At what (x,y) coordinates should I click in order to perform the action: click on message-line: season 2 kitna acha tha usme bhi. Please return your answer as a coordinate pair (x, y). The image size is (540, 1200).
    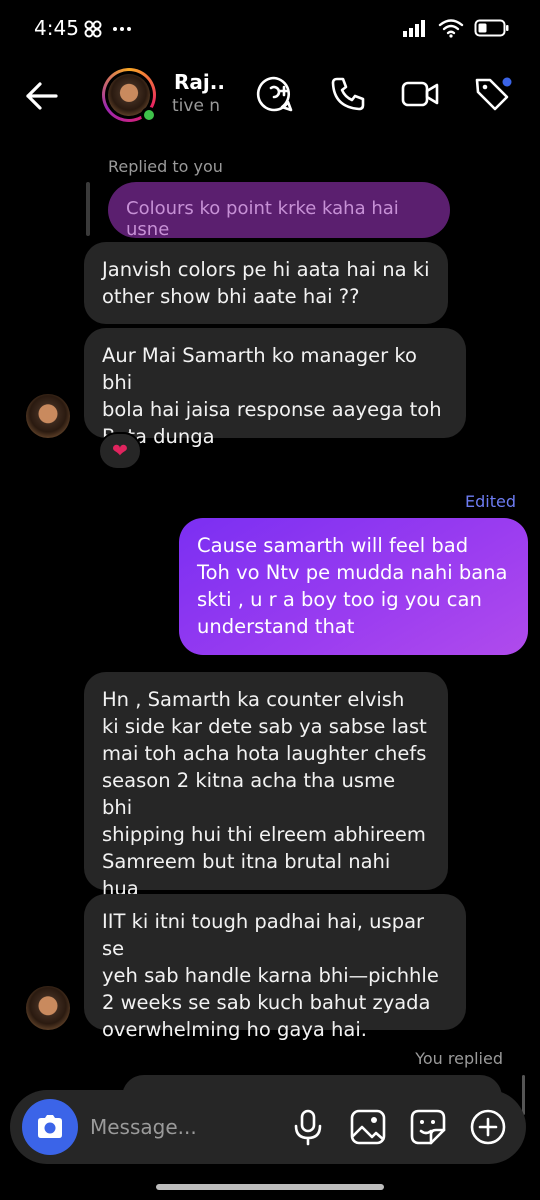
    Looking at the image, I should click on (249, 794).